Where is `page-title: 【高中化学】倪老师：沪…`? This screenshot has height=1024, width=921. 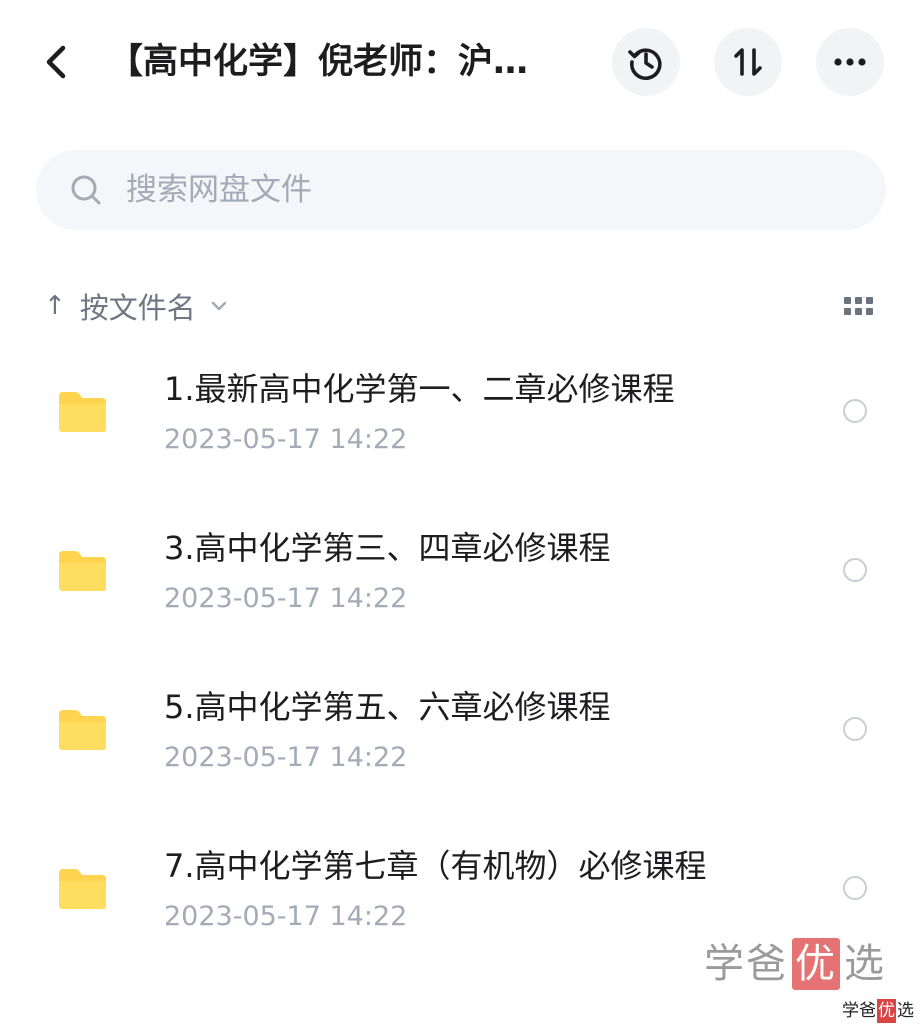 page-title: 【高中化学】倪老师：沪… is located at coordinates (318, 62).